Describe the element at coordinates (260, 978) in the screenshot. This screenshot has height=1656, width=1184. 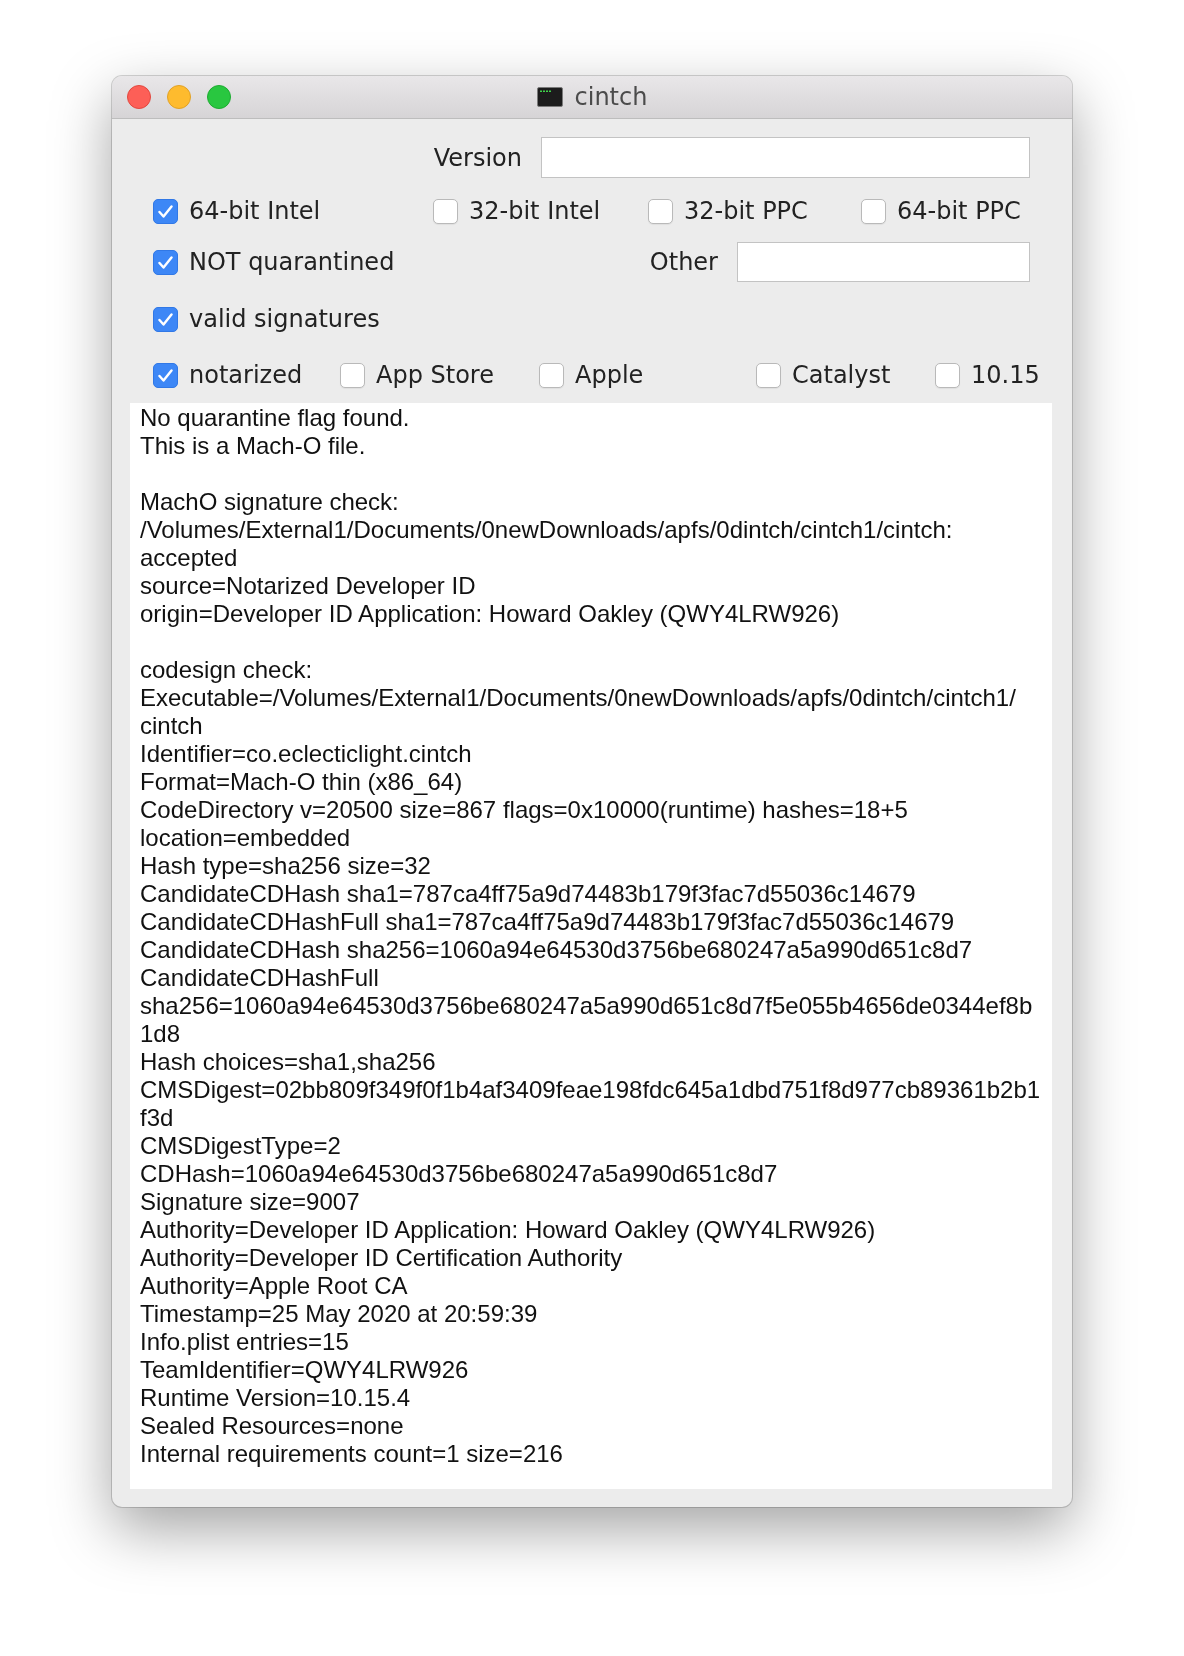
I see `output-line: CandidateCDHashFull` at that location.